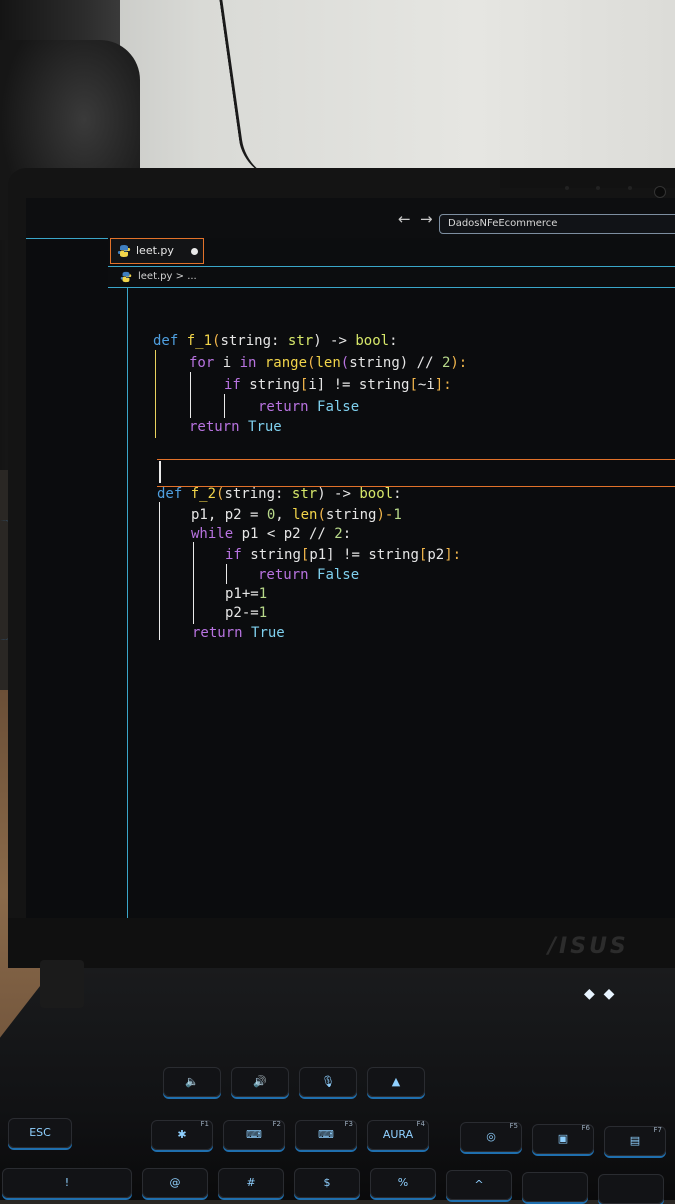 The image size is (675, 1204). Describe the element at coordinates (182, 1135) in the screenshot. I see `f1-key: ✱ F1` at that location.